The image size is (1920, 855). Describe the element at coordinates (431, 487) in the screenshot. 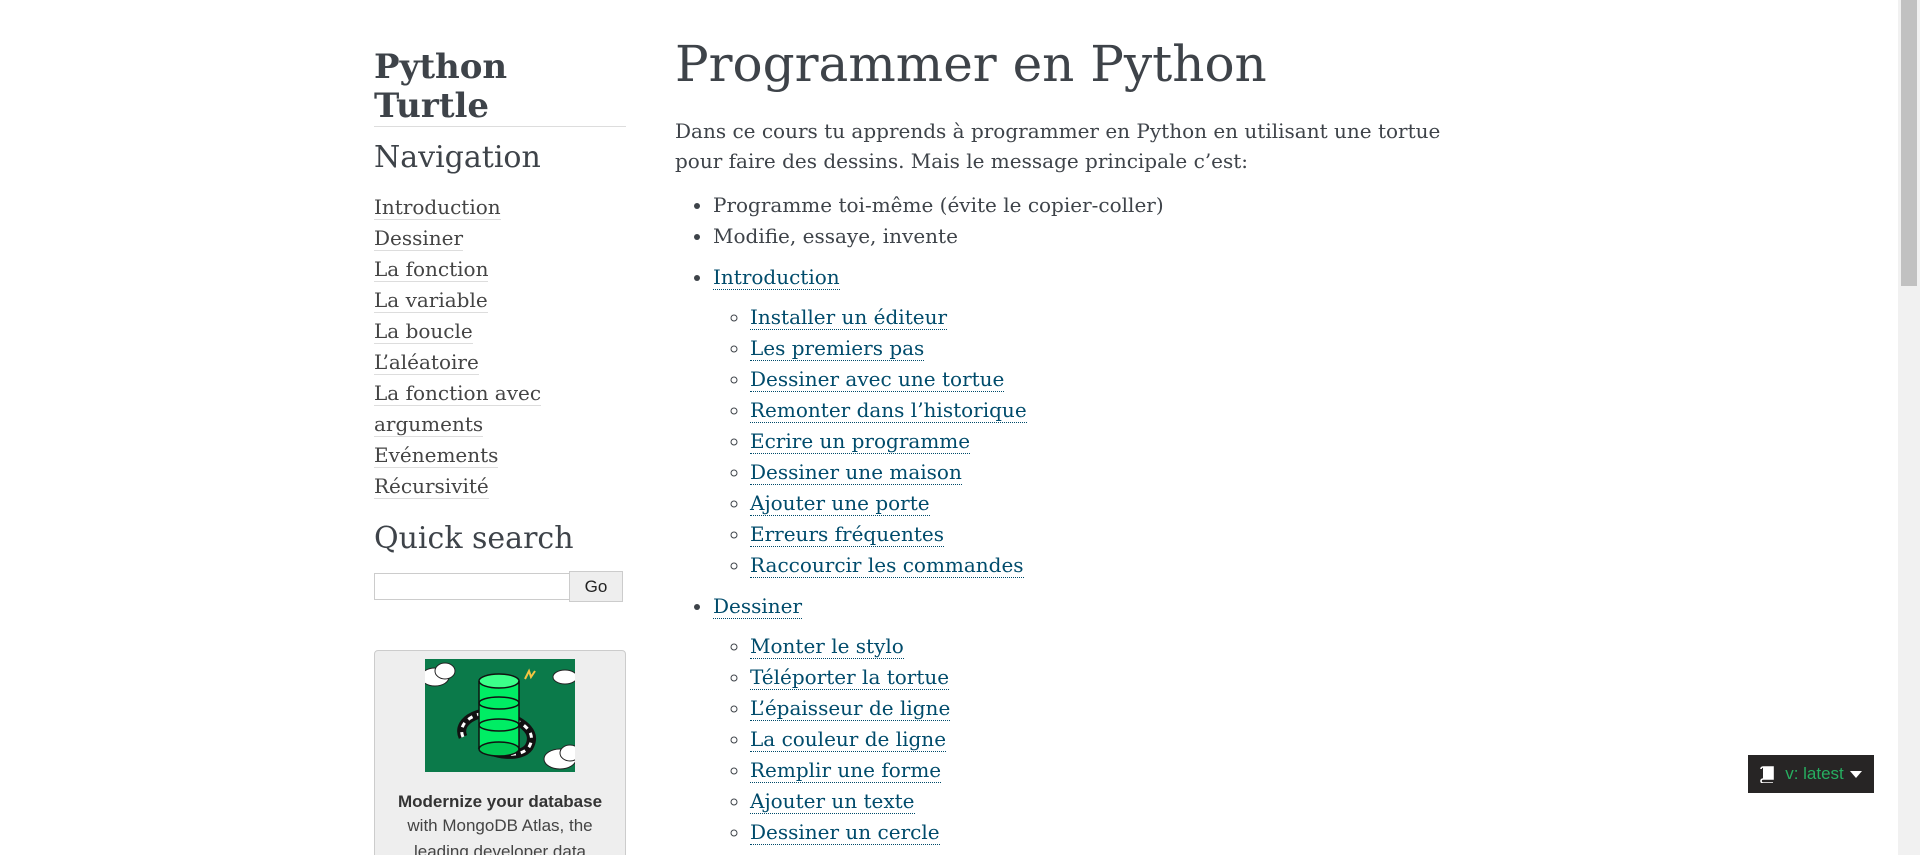

I see `nav-link-recursivite: Récursivité` at that location.